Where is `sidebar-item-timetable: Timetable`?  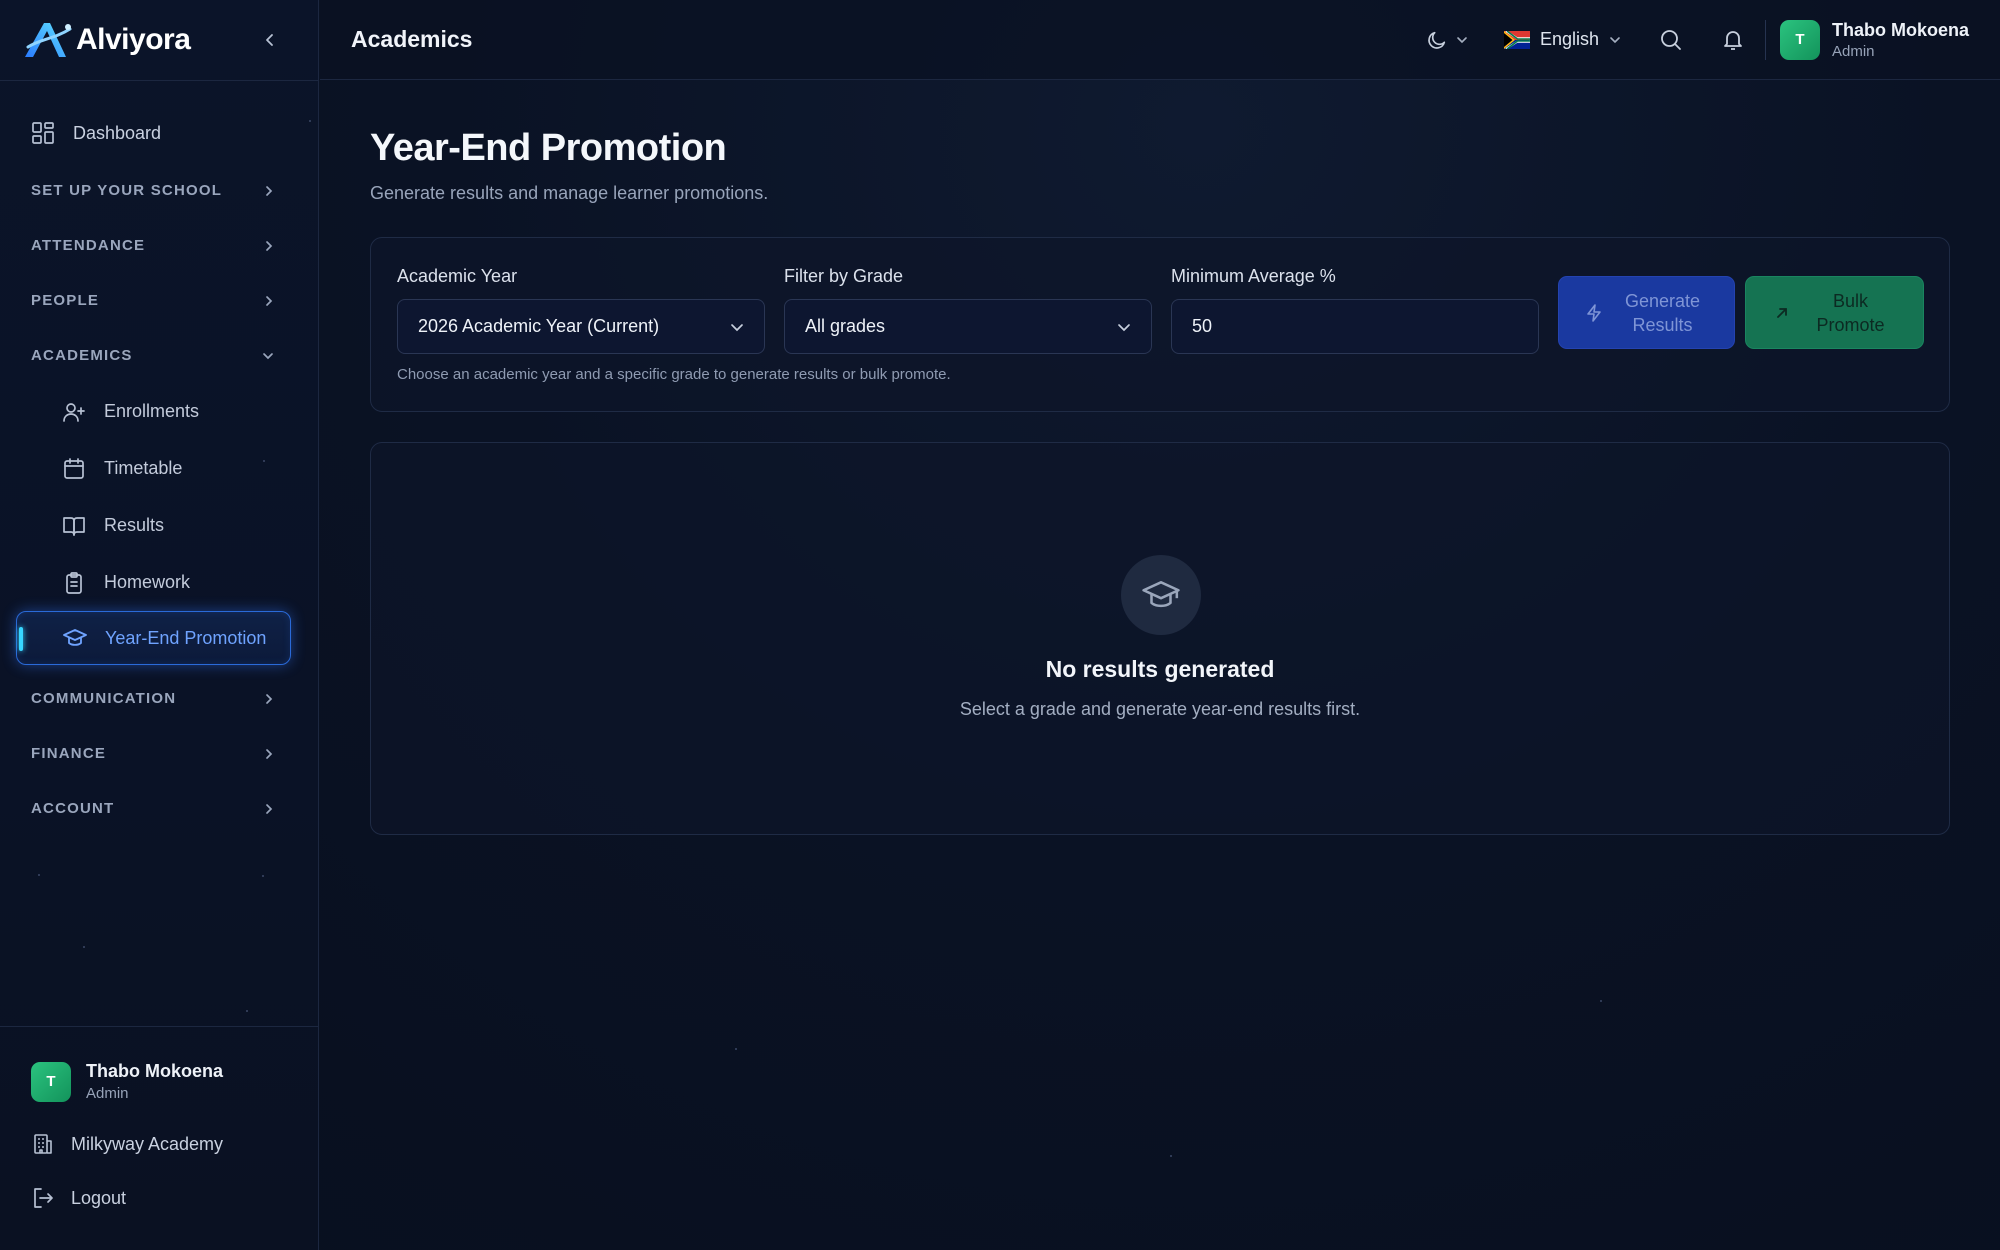 sidebar-item-timetable: Timetable is located at coordinates (159, 468).